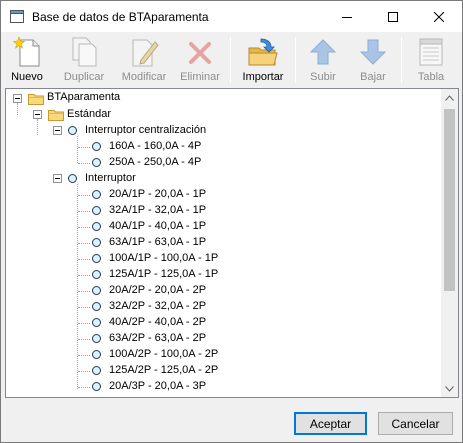  Describe the element at coordinates (157, 292) in the screenshot. I see `tree-item-node: 20A/2P - 20,0A - 2P` at that location.